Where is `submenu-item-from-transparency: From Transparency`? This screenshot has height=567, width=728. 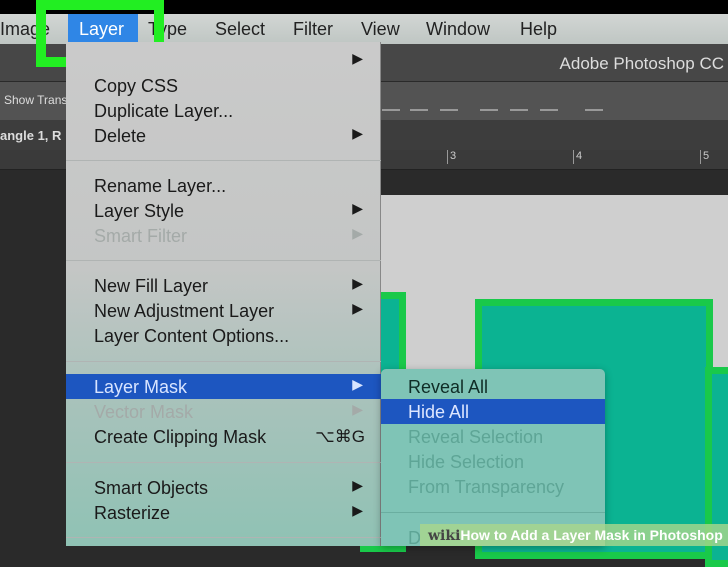 submenu-item-from-transparency: From Transparency is located at coordinates (486, 487).